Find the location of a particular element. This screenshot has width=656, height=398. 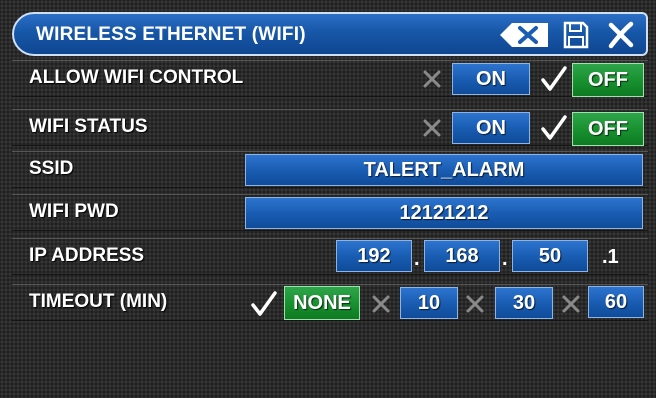

page-title: WIRELESS ETHERNET (WIFI) is located at coordinates (171, 34).